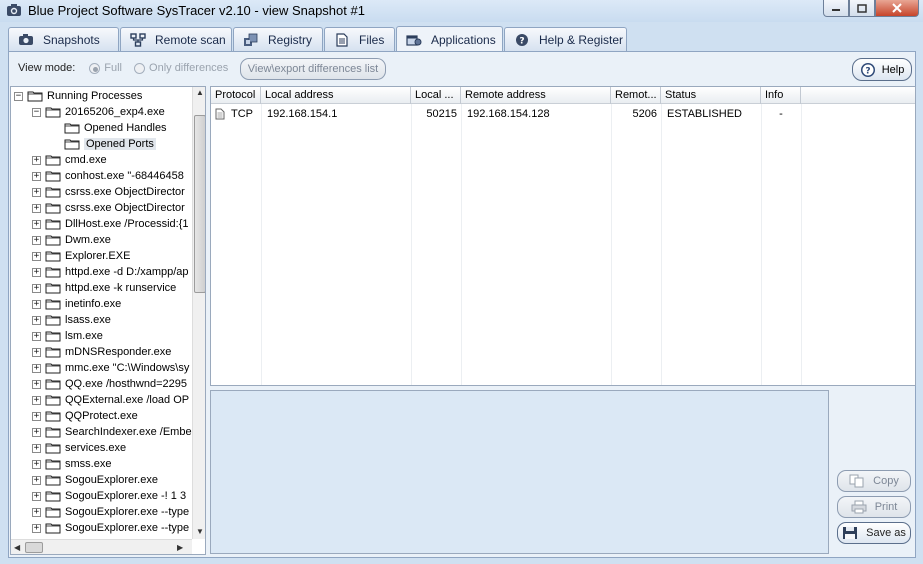 The height and width of the screenshot is (564, 923). What do you see at coordinates (176, 39) in the screenshot?
I see `tab-remote-scan: Remote scan` at bounding box center [176, 39].